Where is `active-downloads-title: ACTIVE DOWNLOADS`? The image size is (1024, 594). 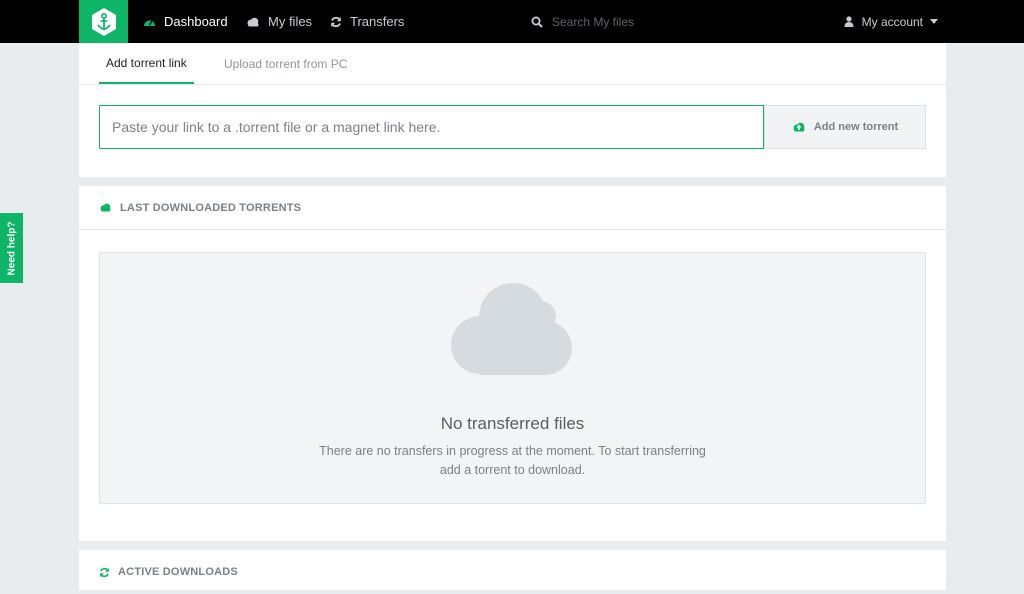 active-downloads-title: ACTIVE DOWNLOADS is located at coordinates (178, 572).